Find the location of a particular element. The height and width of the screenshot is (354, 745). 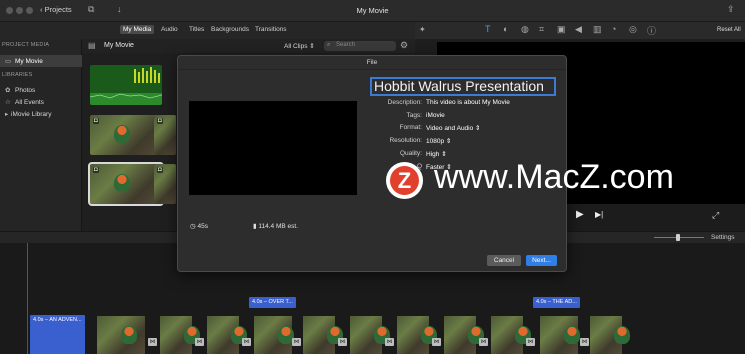

watermark-logo: Z is located at coordinates (404, 180).